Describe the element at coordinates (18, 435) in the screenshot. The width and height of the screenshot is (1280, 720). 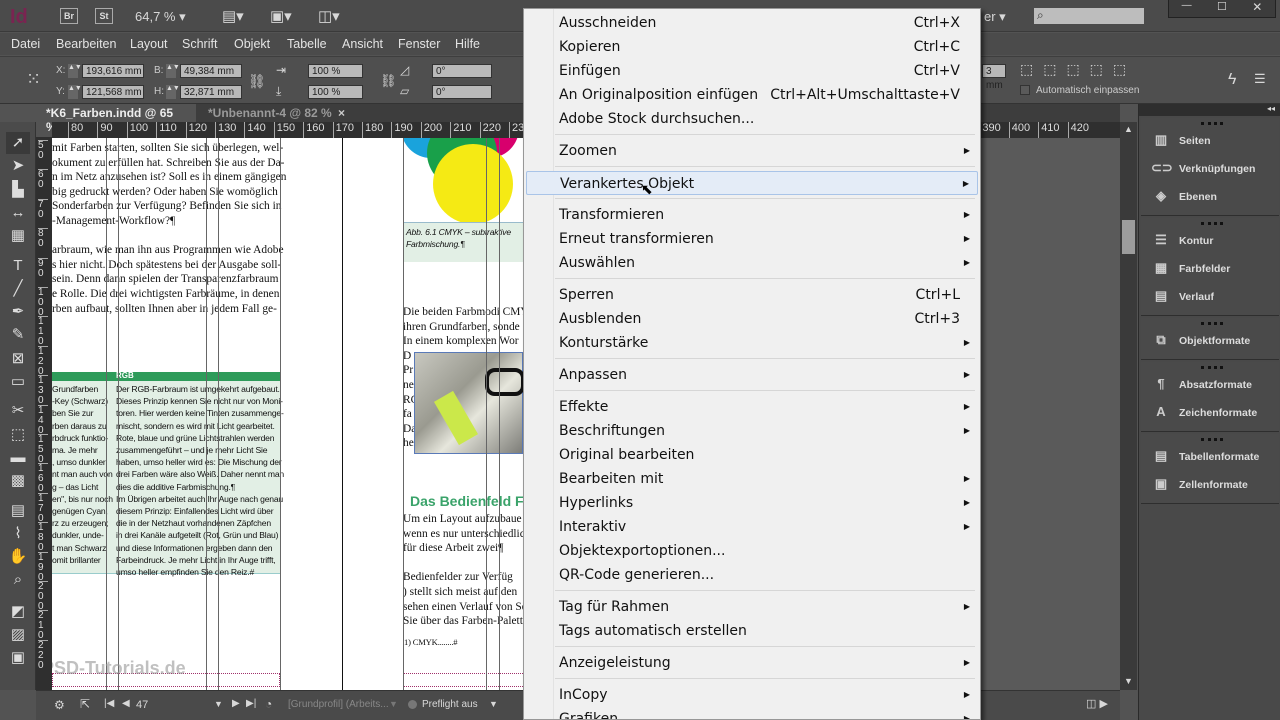
I see `free-transform-tool-icon: ⬚` at that location.